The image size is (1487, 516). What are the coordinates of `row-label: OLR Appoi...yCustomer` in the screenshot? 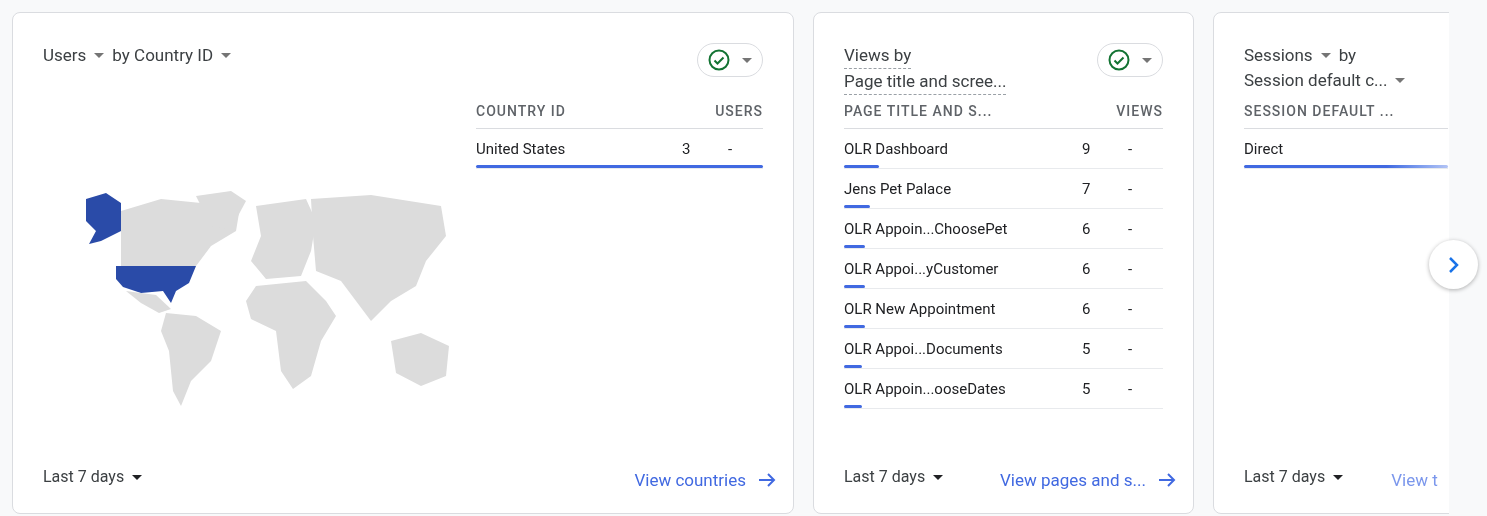 It's located at (922, 269).